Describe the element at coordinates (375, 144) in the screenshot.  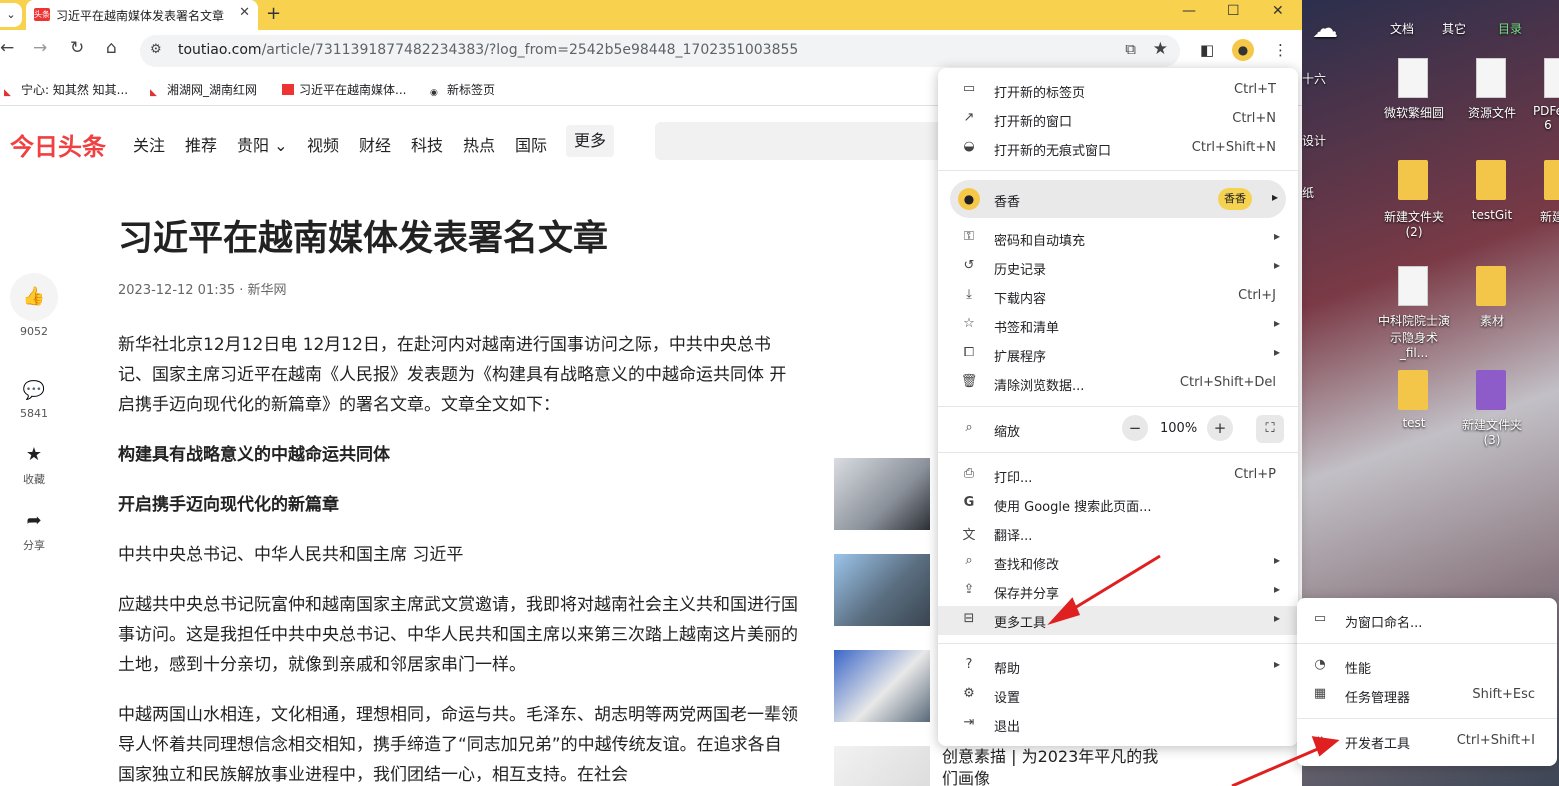
I see `nav-item: 财经` at that location.